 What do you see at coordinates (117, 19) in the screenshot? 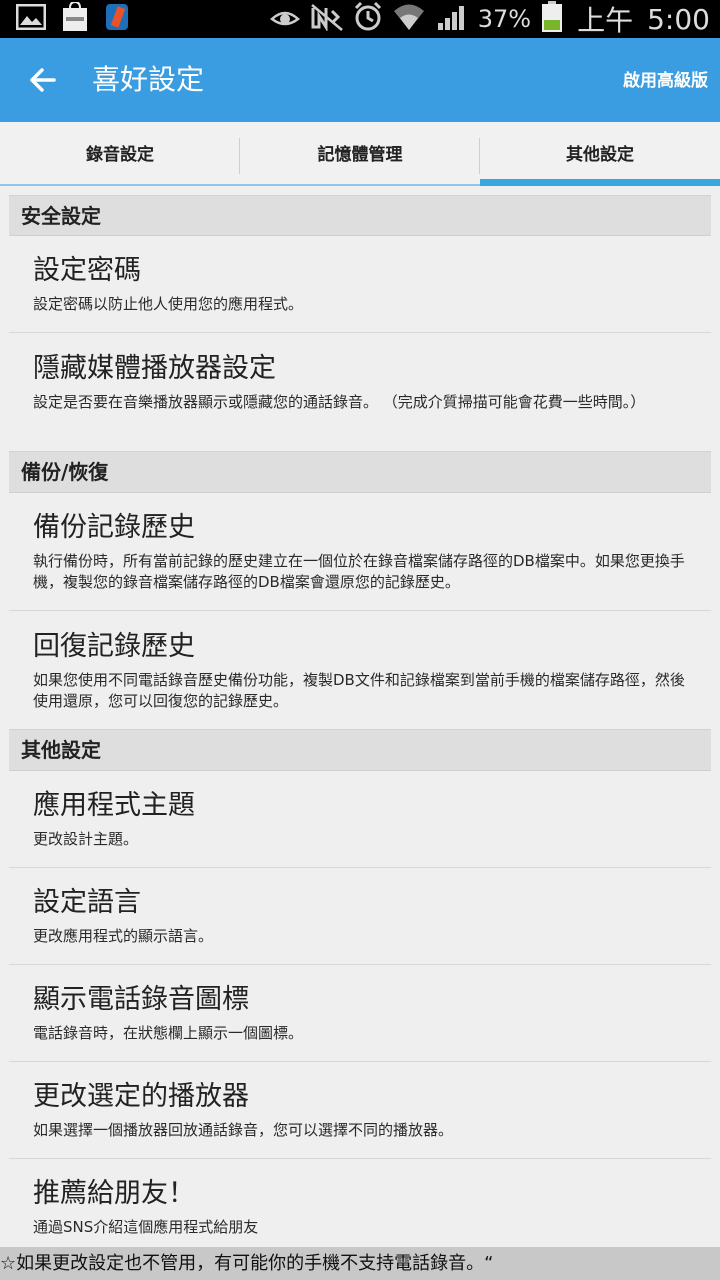
I see `app-icon` at bounding box center [117, 19].